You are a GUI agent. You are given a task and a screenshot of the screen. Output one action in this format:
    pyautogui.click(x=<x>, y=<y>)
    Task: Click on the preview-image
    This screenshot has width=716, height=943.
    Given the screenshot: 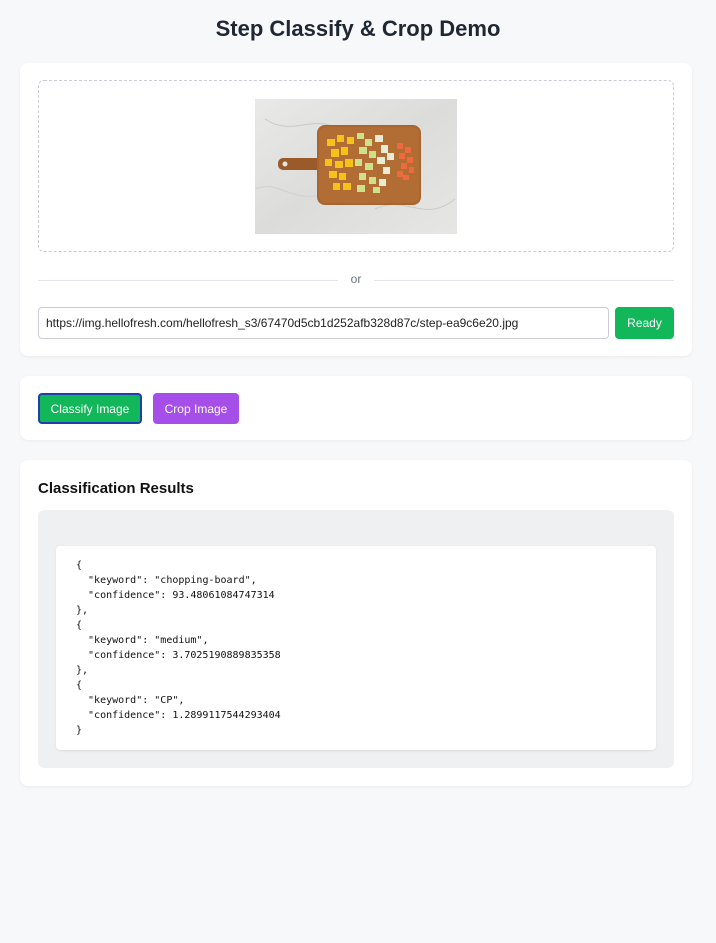 What is the action you would take?
    pyautogui.click(x=356, y=166)
    